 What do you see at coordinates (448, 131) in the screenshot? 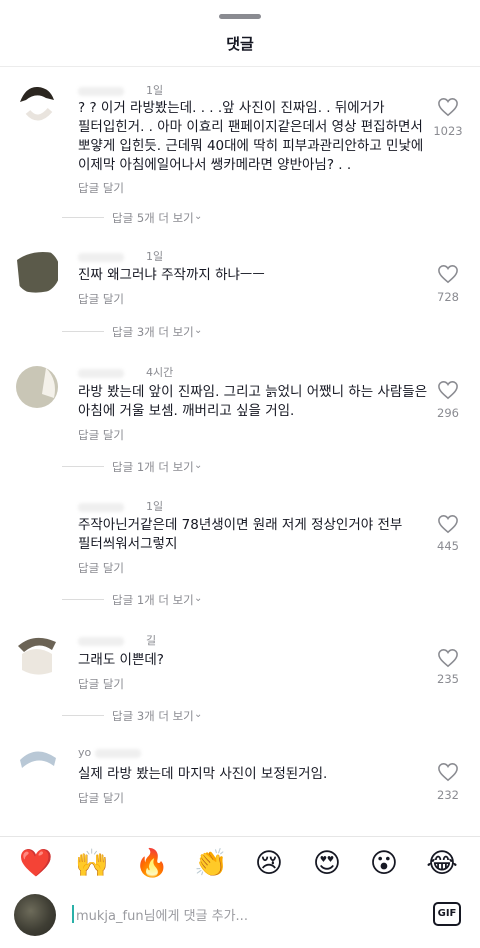
I see `like-count: 1023` at bounding box center [448, 131].